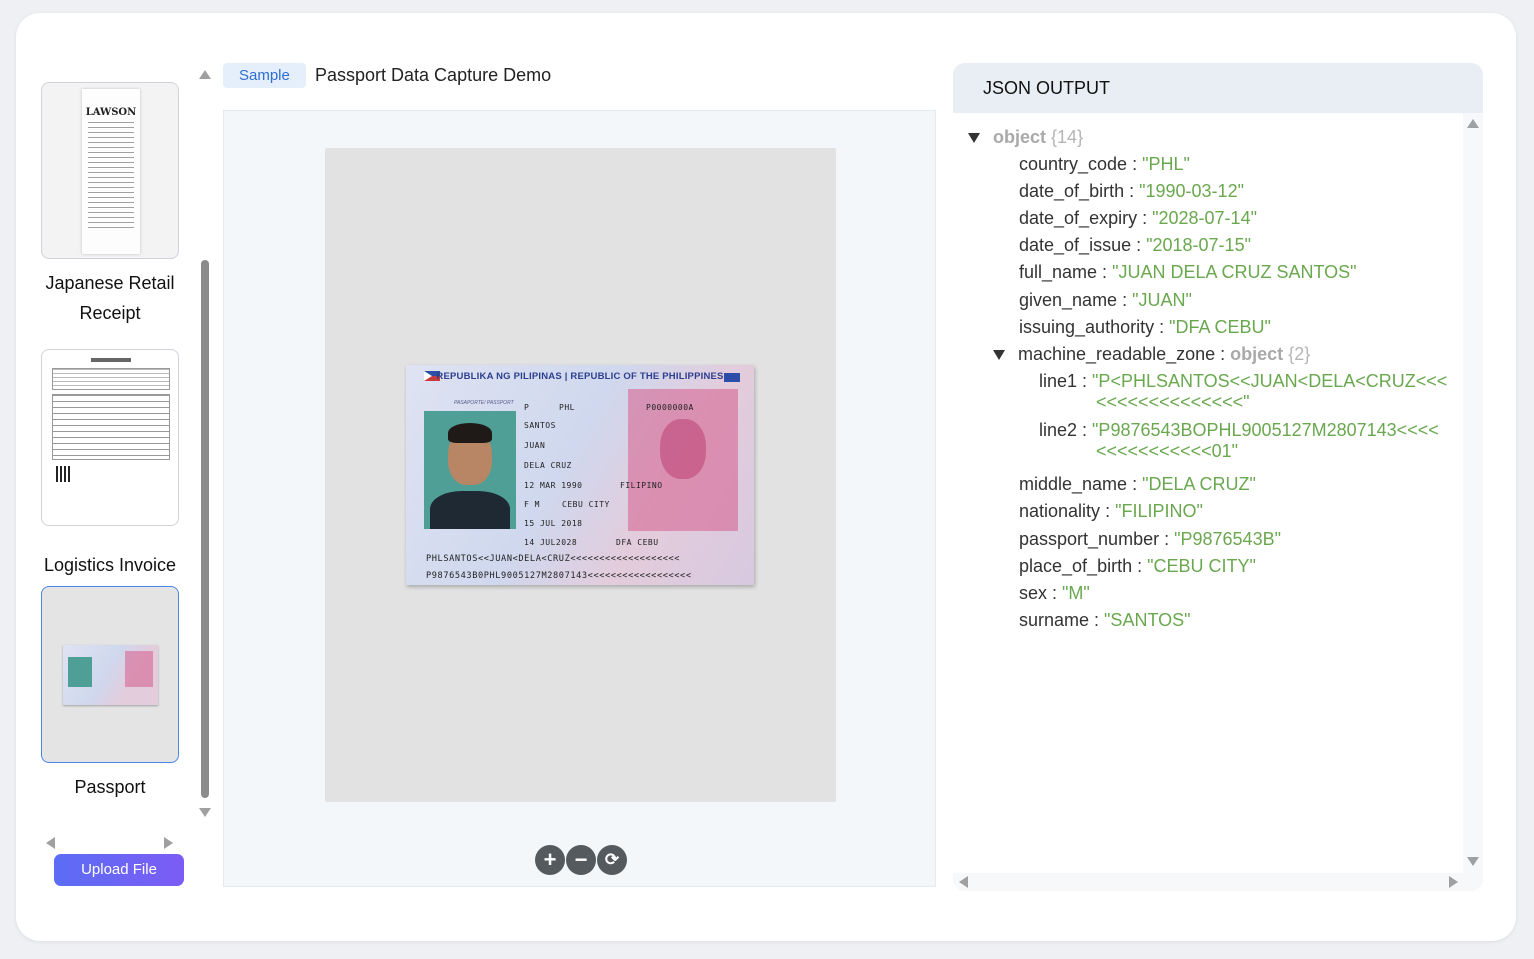 This screenshot has width=1534, height=959. I want to click on sample-label-receipt: Japanese Retail Receipt, so click(110, 298).